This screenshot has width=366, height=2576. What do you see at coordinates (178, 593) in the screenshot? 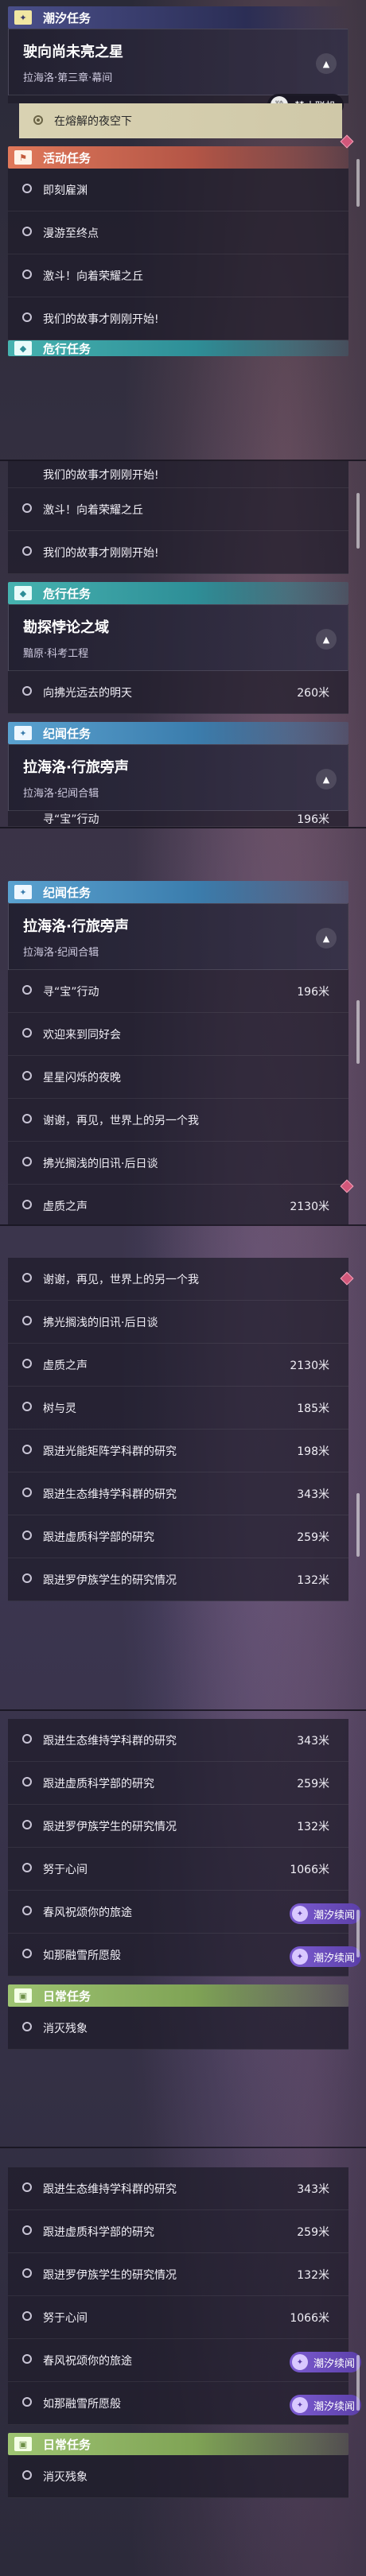
I see `section-header-danger: ◆ 危行任务` at bounding box center [178, 593].